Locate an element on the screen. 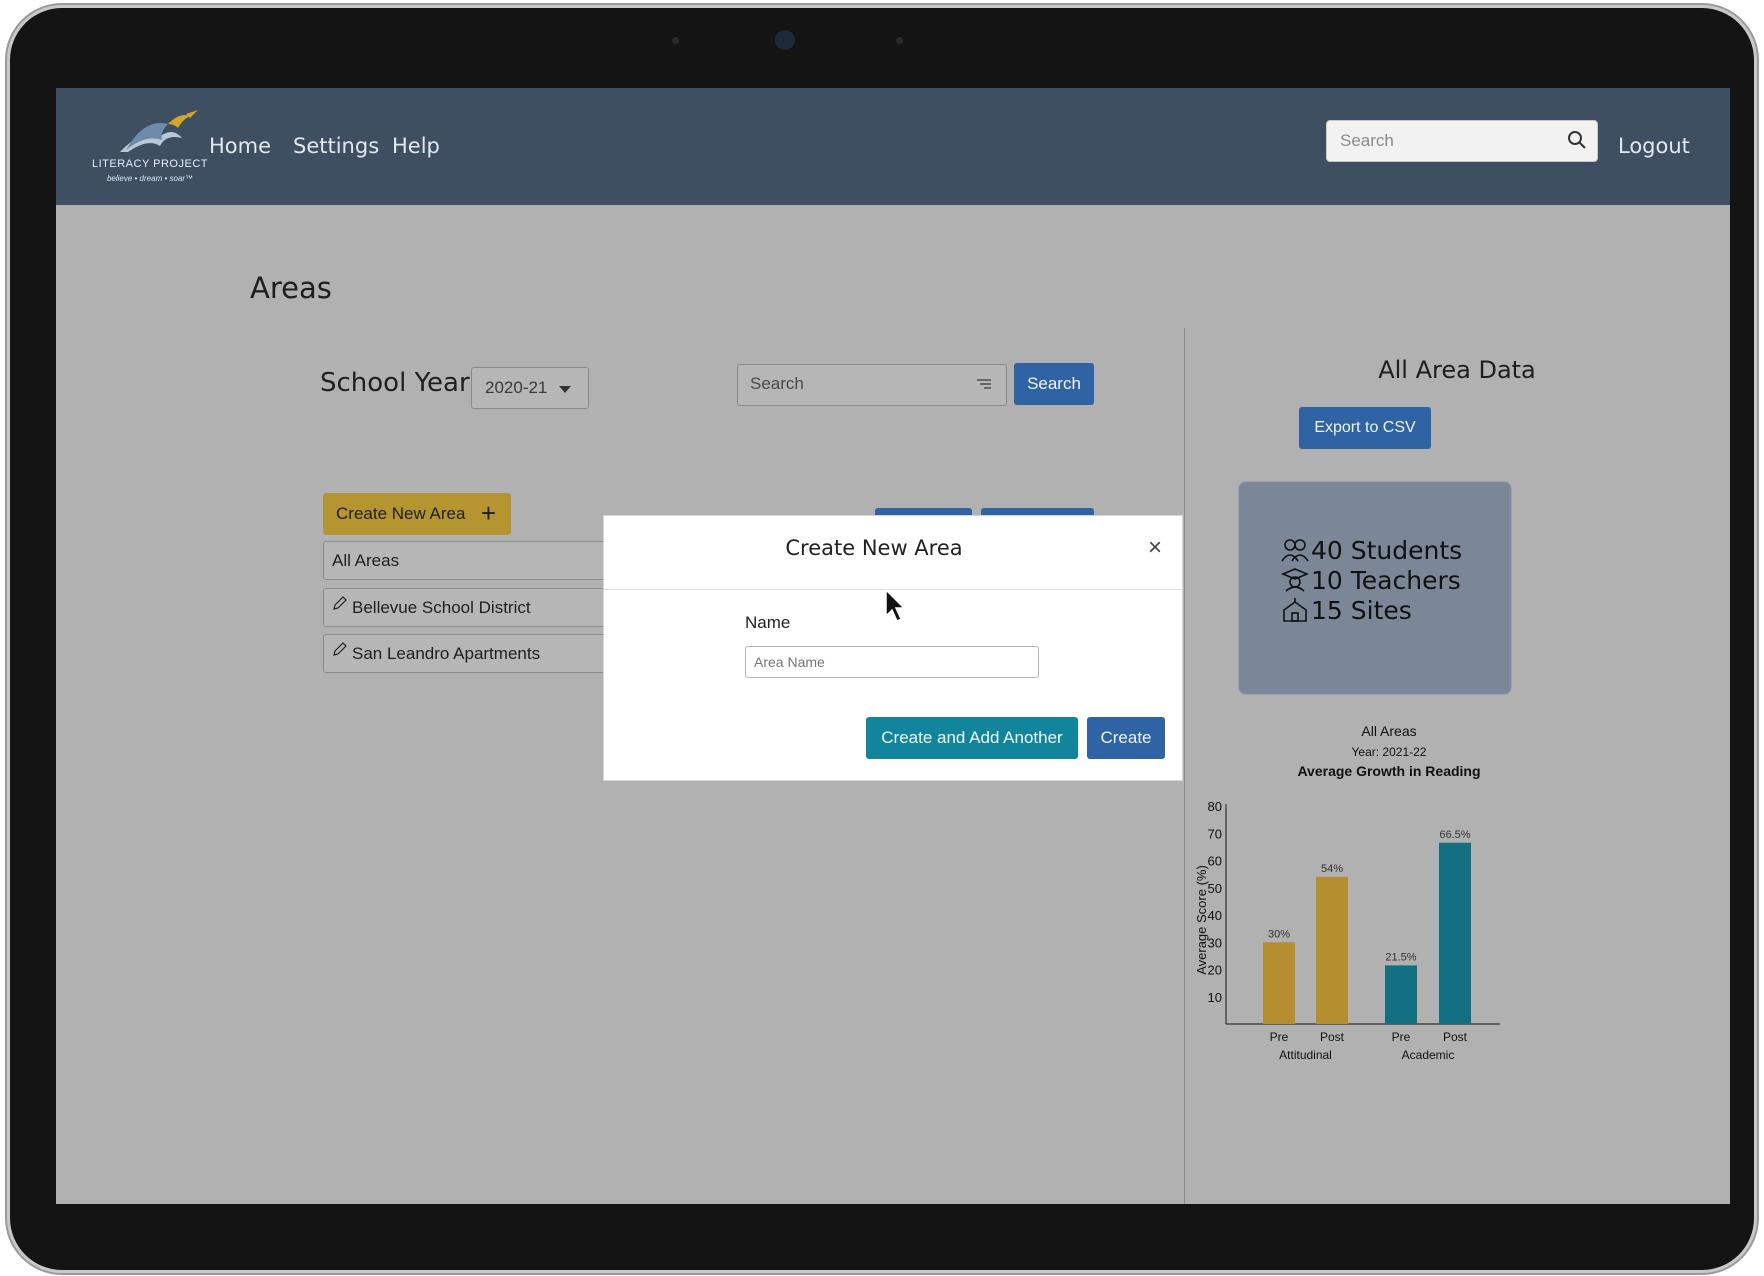 This screenshot has width=1764, height=1276. chevron-down-icon is located at coordinates (565, 389).